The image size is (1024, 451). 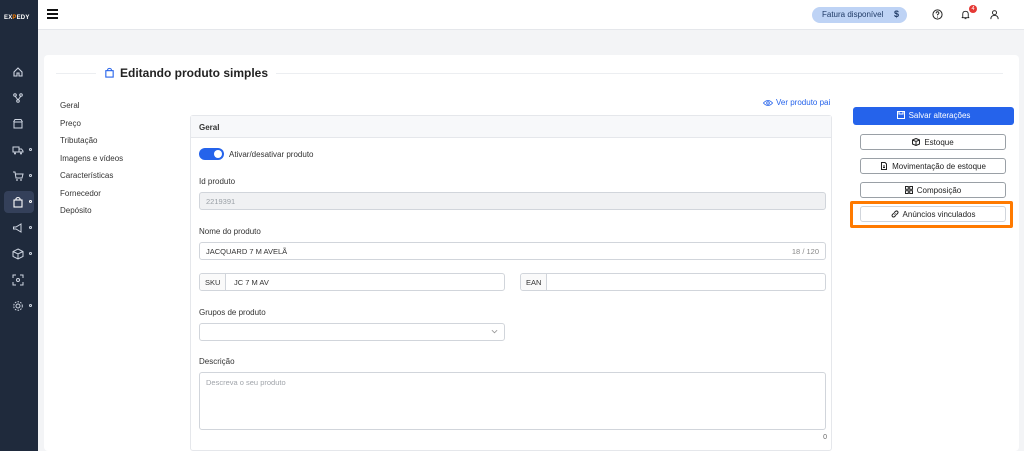 I want to click on sidebar-item-settings, so click(x=19, y=306).